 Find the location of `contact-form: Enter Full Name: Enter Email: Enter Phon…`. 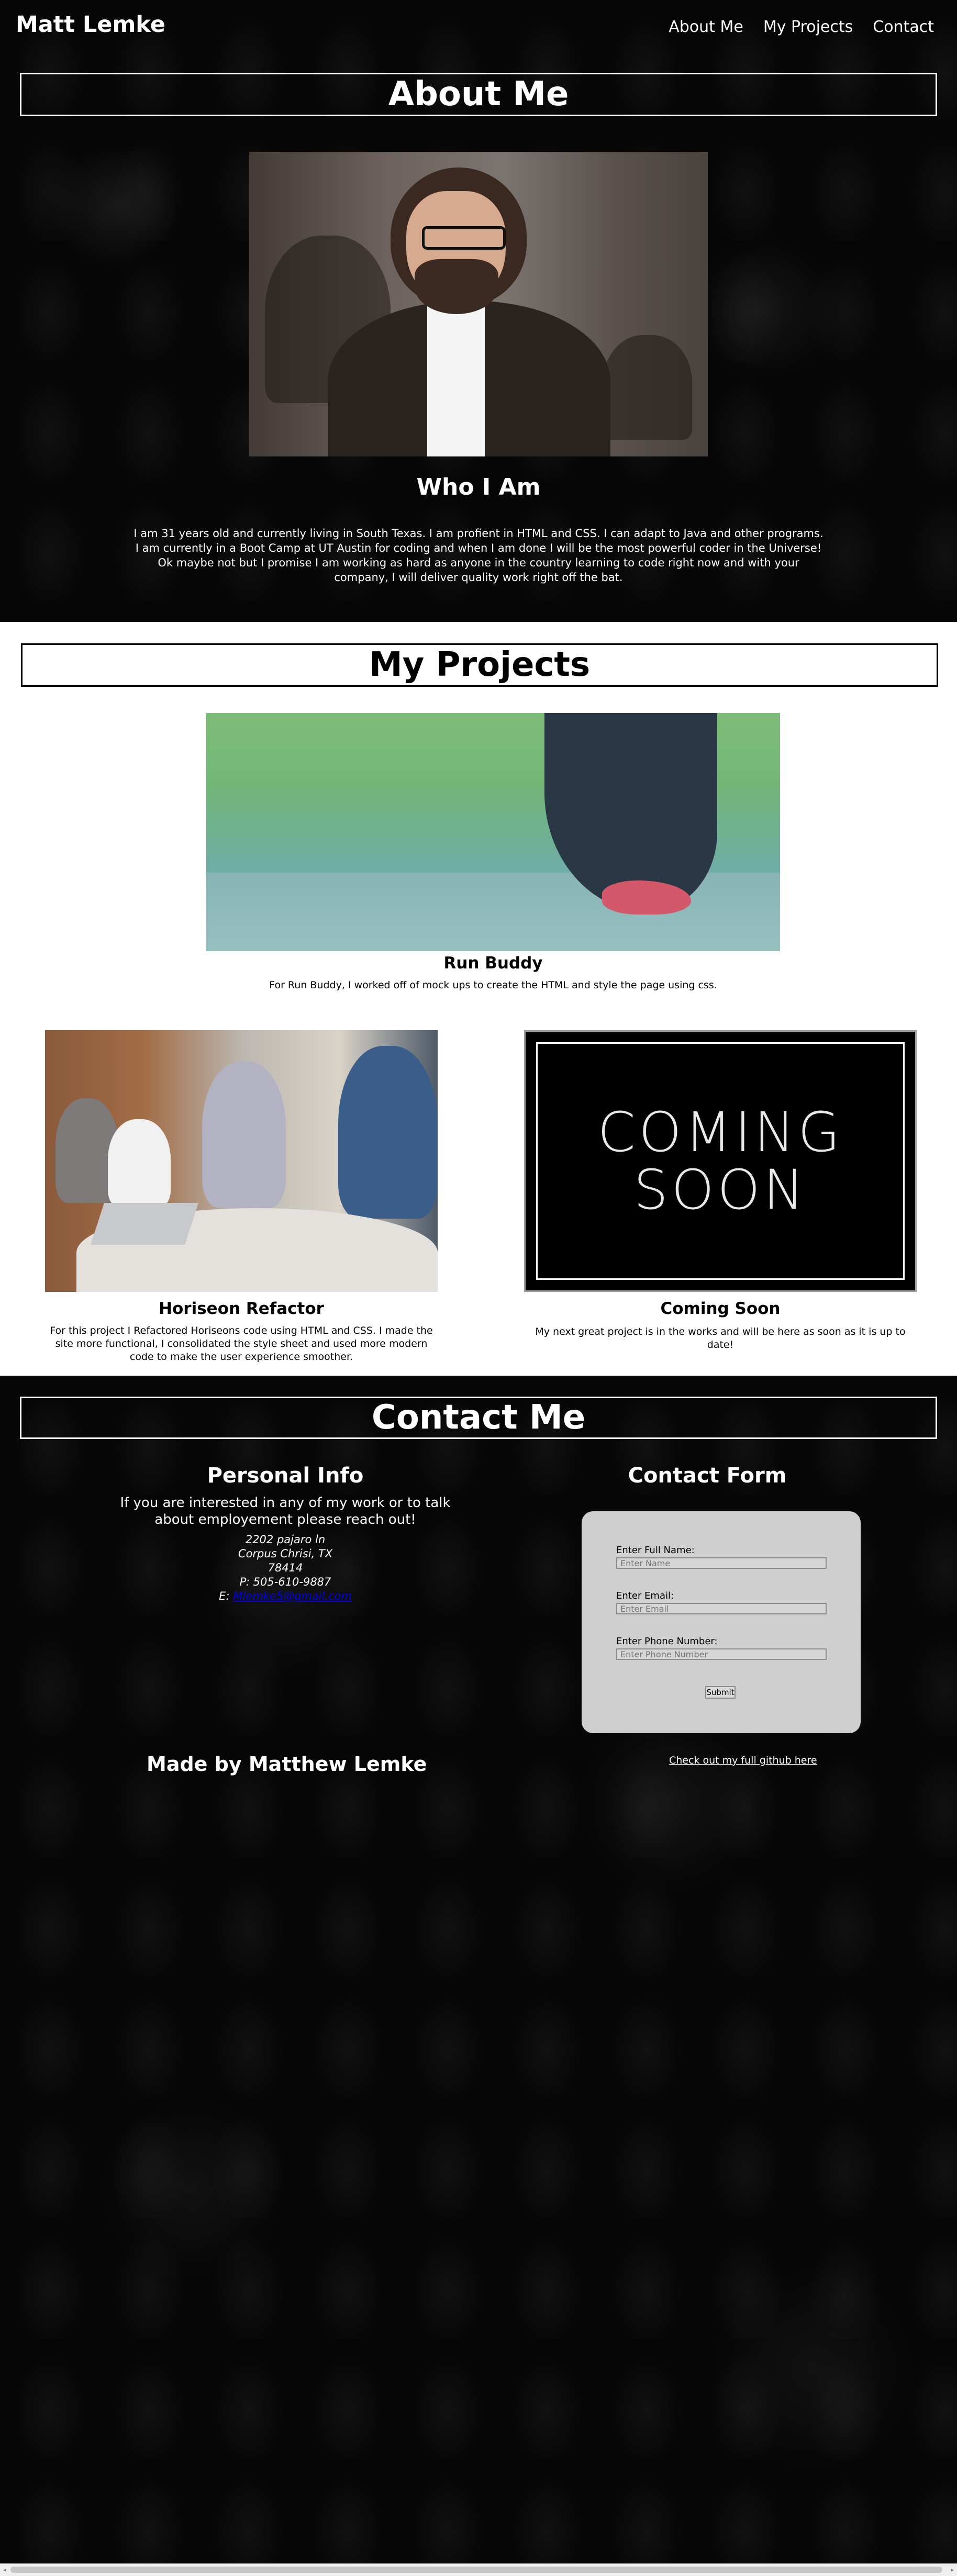

contact-form: Enter Full Name: Enter Email: Enter Phon… is located at coordinates (721, 1622).